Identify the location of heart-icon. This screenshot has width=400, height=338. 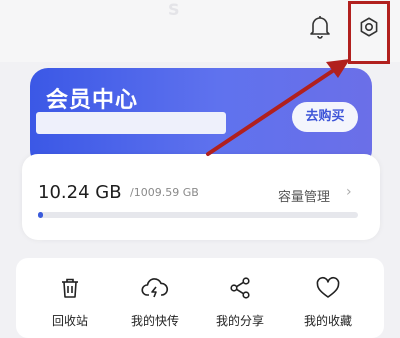
(328, 287).